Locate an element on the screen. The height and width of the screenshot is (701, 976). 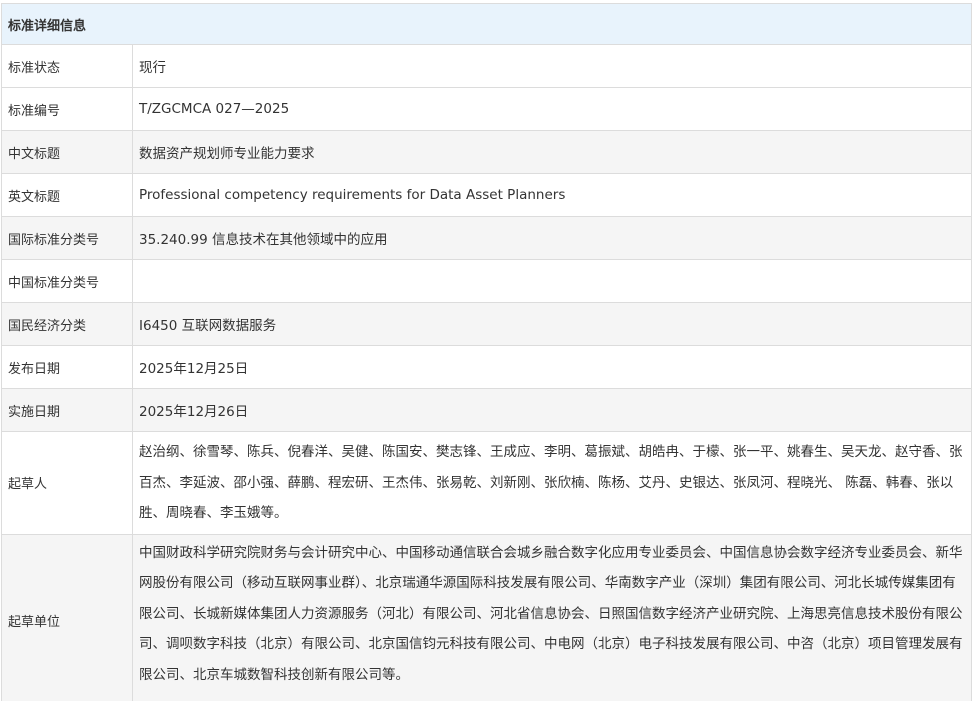
label-english-title: 英文标题 is located at coordinates (67, 195).